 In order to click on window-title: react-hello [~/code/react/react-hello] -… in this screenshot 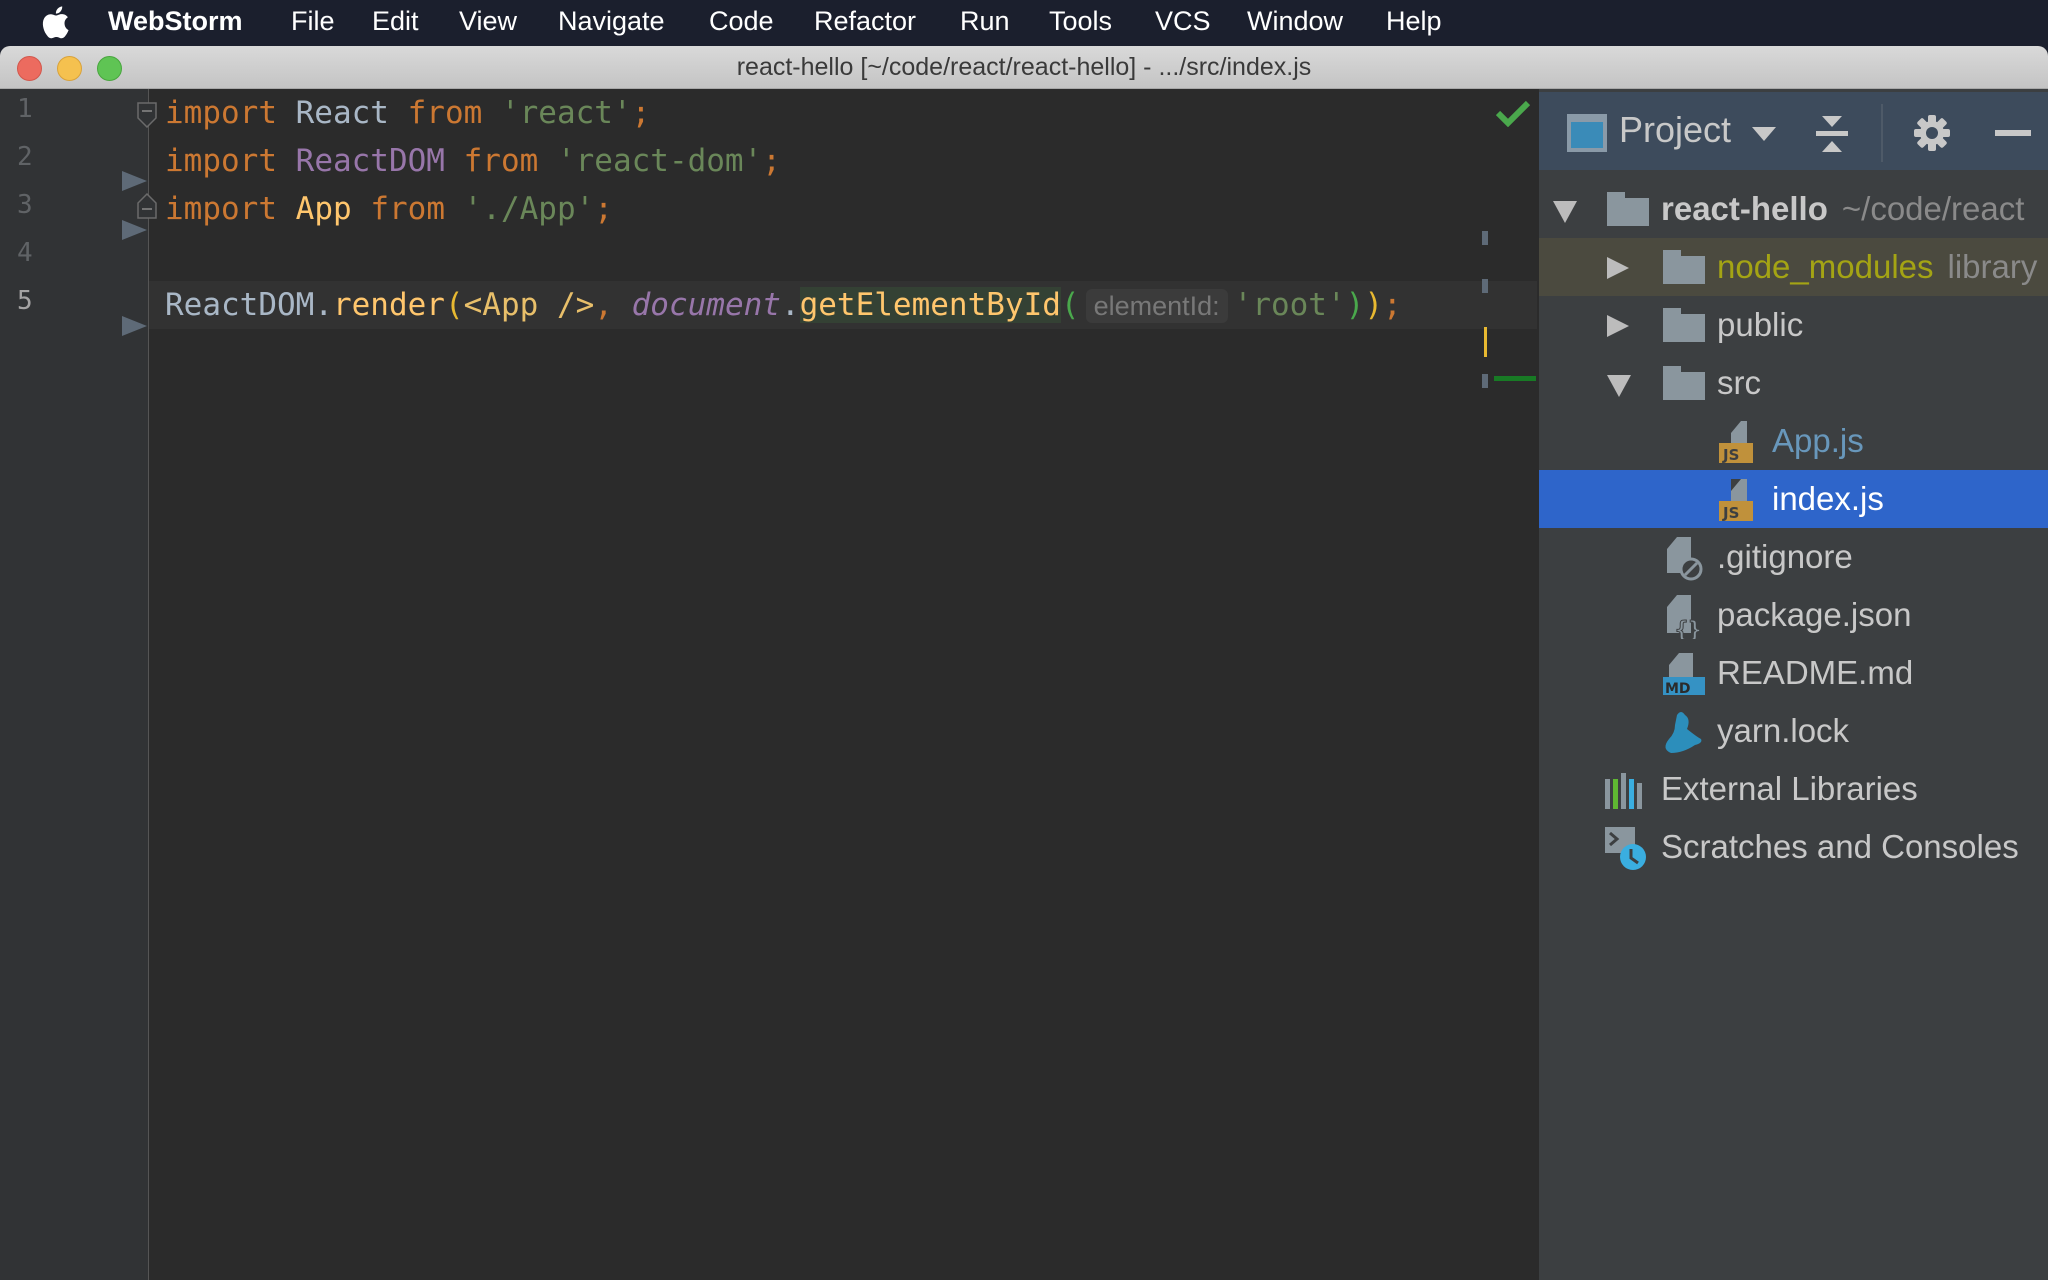, I will do `click(1024, 67)`.